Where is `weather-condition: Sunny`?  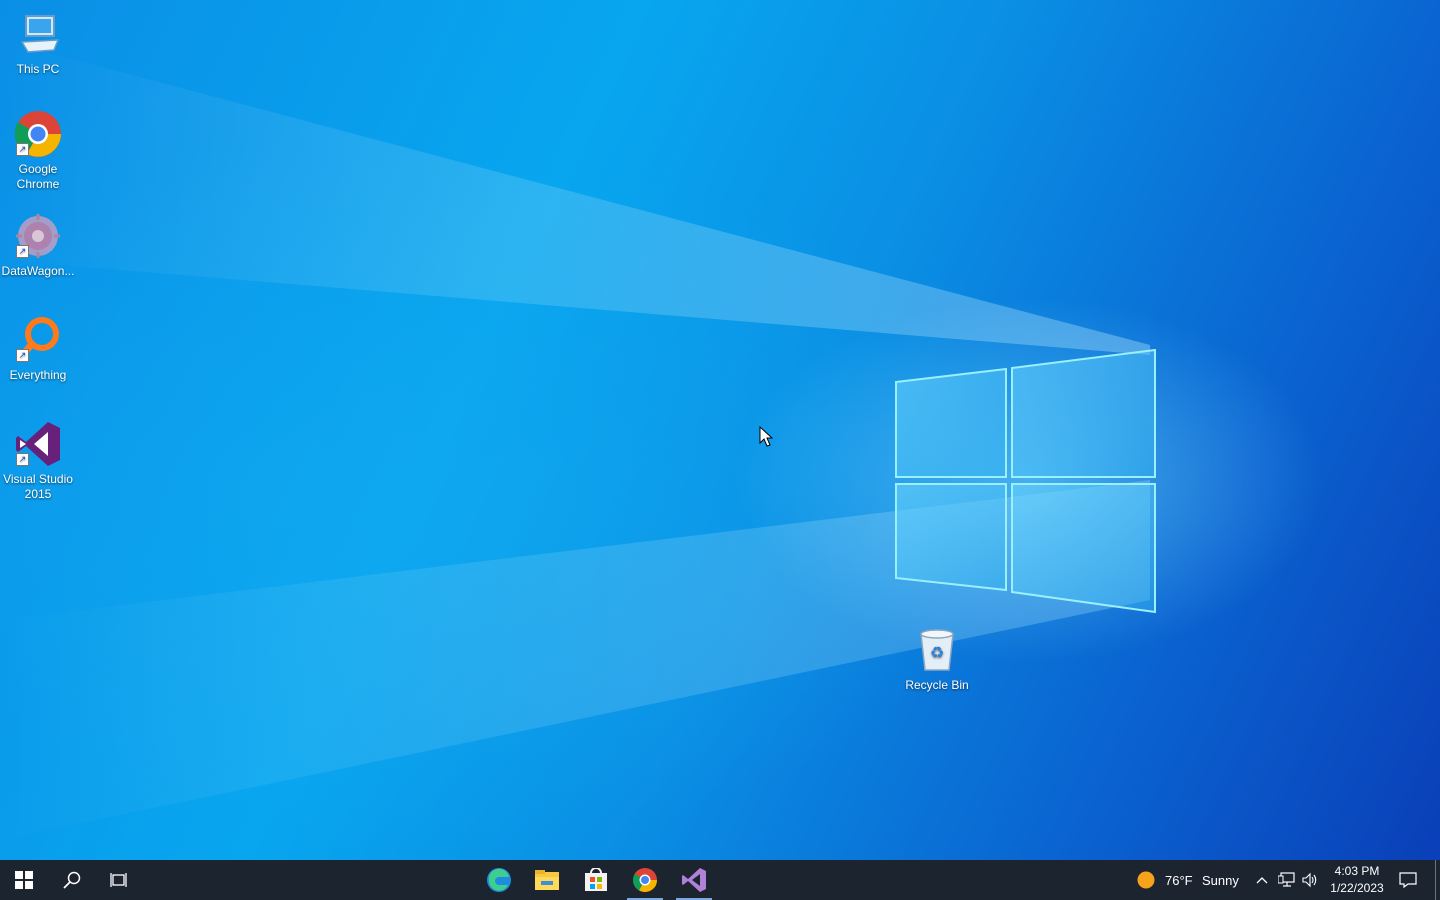 weather-condition: Sunny is located at coordinates (1220, 880).